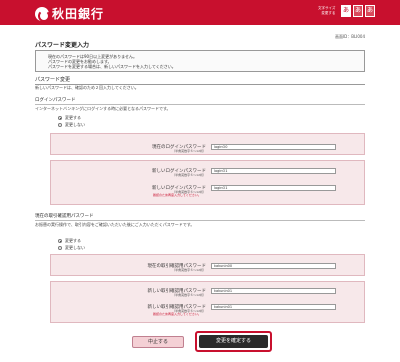 Image resolution: width=400 pixels, height=362 pixels. I want to click on bank-logo: 秋田銀行, so click(69, 13).